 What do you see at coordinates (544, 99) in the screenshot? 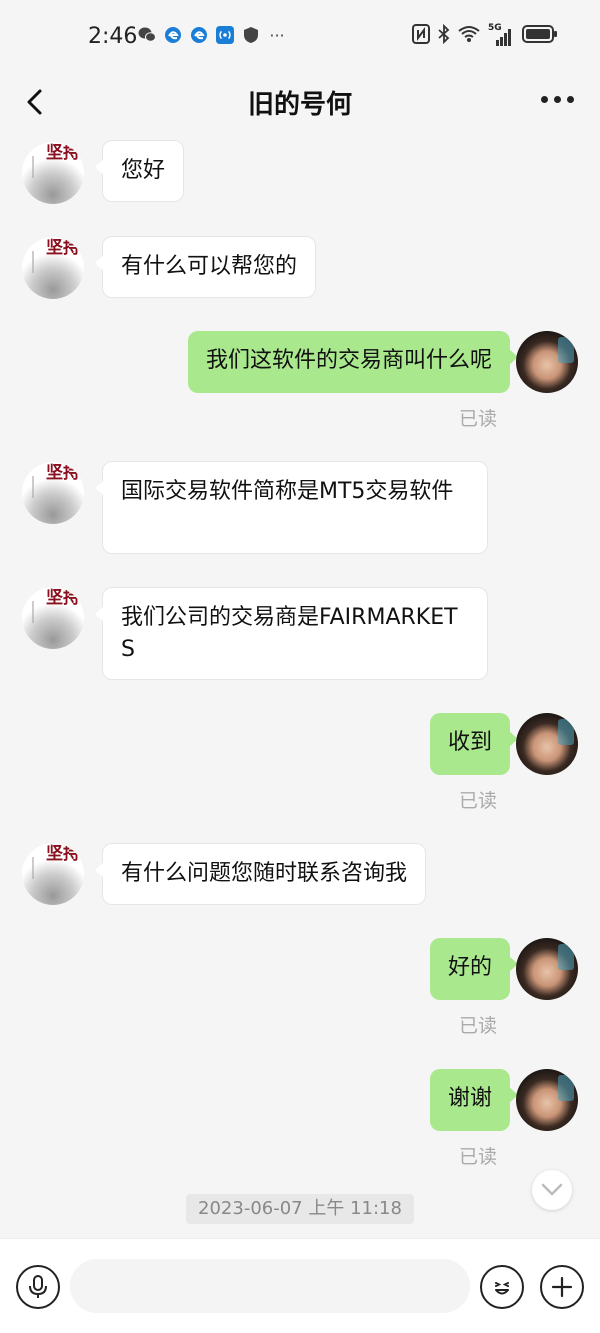
I see `more-dots-icon` at bounding box center [544, 99].